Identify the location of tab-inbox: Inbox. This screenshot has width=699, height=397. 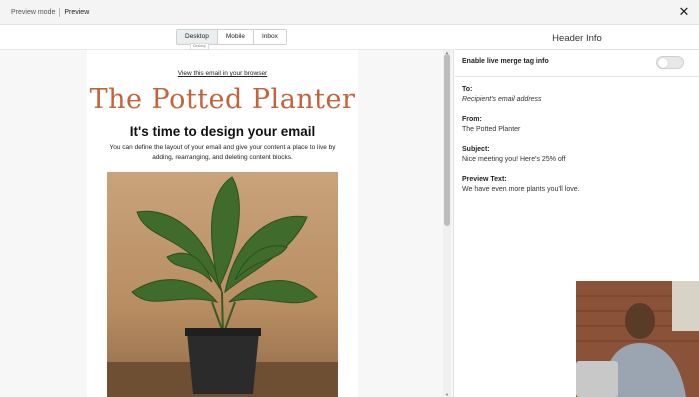
(270, 37).